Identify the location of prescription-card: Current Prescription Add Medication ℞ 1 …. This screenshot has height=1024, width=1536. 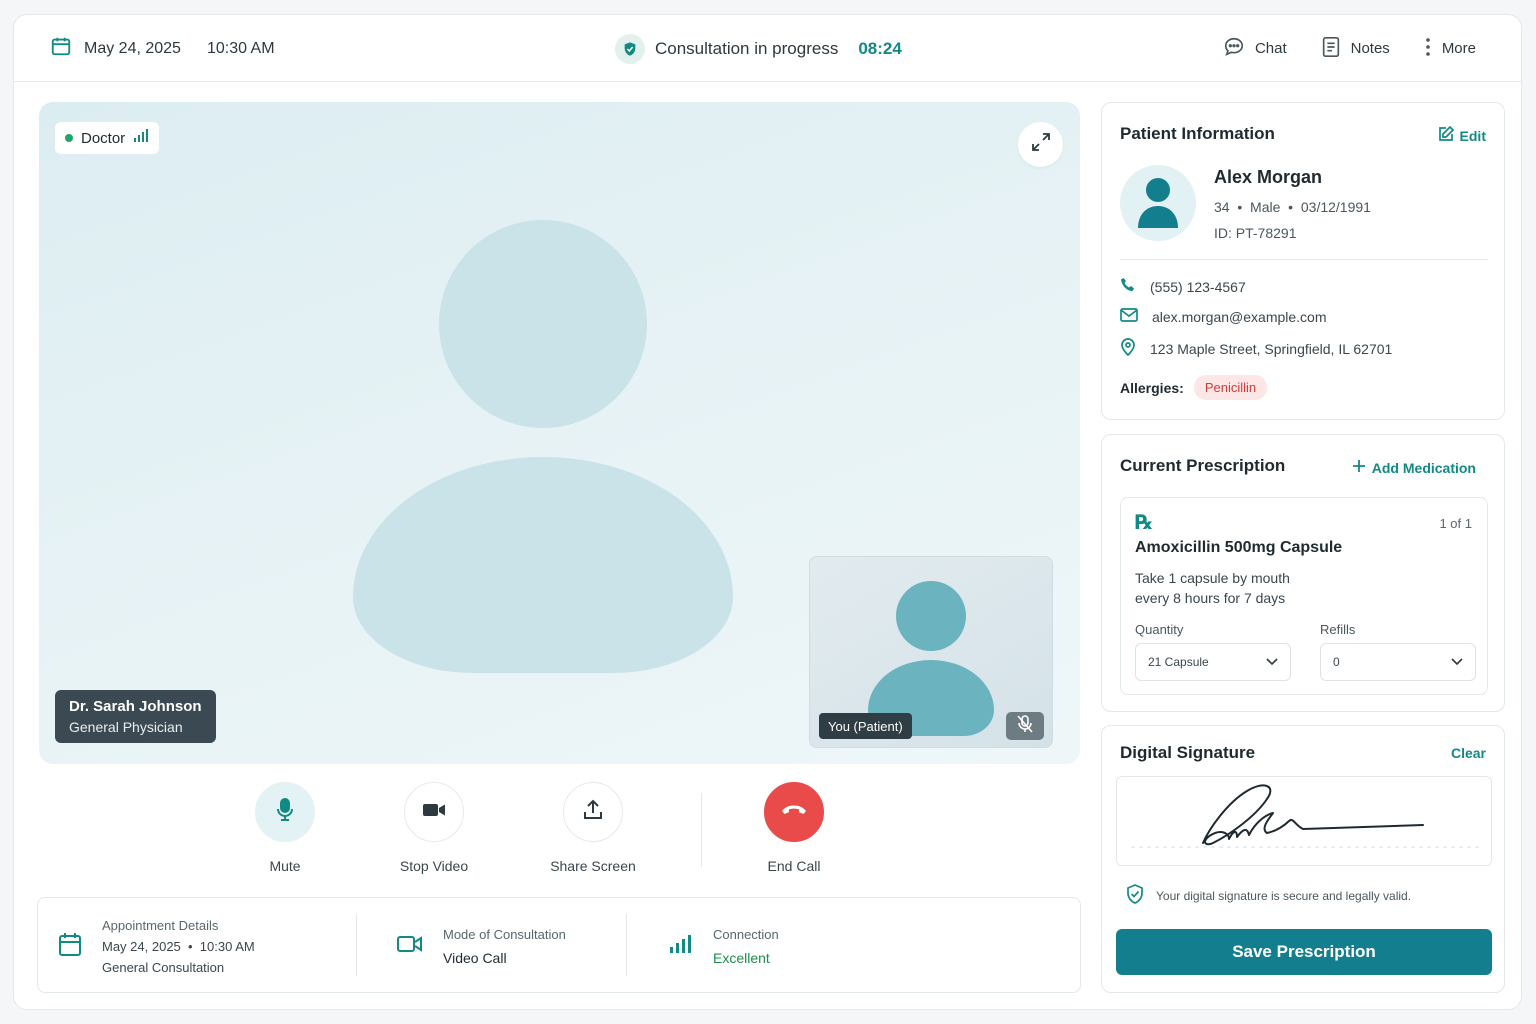
(1303, 573).